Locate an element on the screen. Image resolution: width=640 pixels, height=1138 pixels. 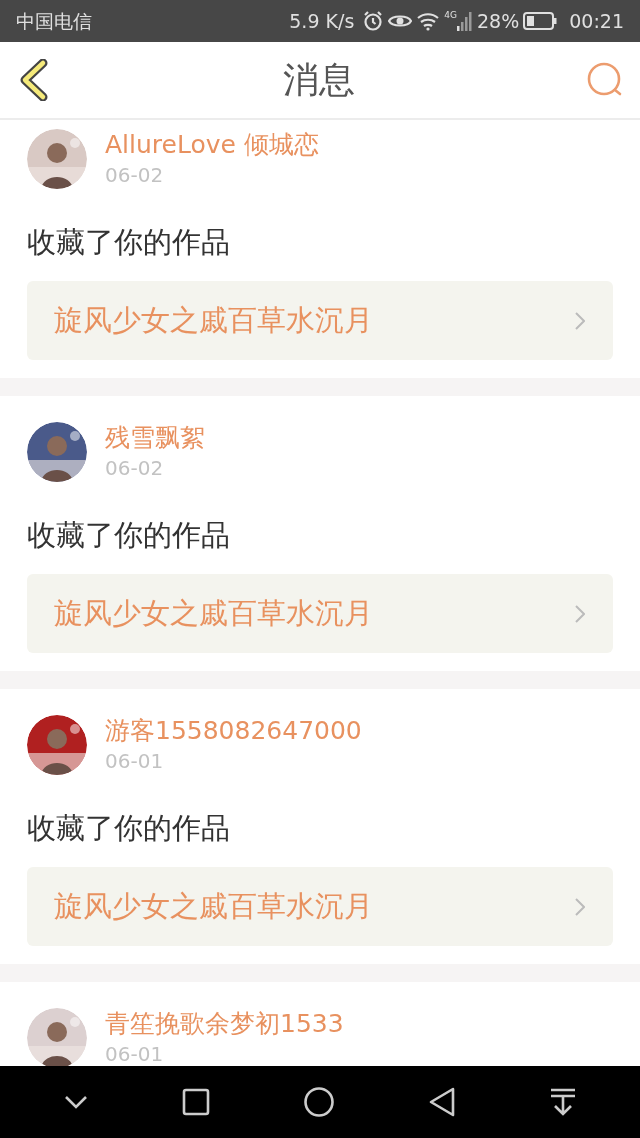
recent-apps-icon is located at coordinates (195, 1102).